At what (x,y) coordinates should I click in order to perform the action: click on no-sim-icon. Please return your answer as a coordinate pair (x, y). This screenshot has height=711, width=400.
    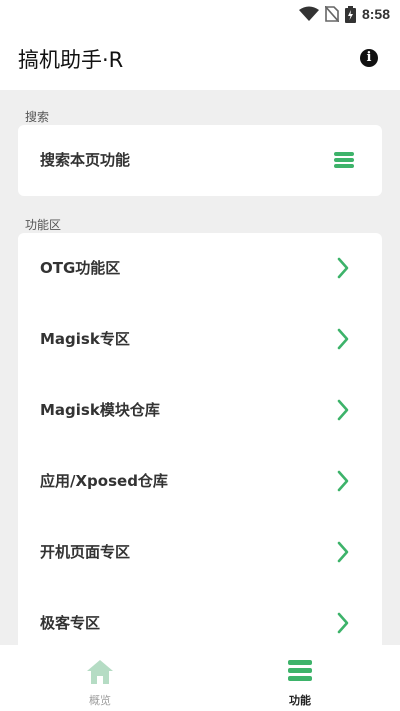
    Looking at the image, I should click on (331, 14).